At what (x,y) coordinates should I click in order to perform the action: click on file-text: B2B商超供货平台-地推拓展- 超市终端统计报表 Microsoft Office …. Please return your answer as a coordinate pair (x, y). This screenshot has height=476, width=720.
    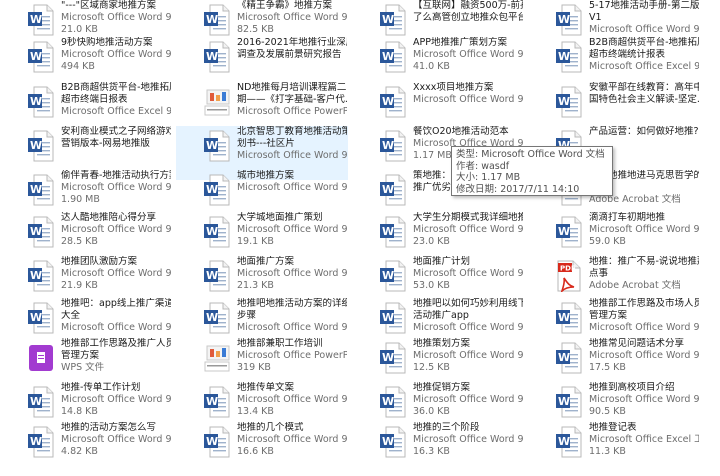
    Looking at the image, I should click on (644, 55).